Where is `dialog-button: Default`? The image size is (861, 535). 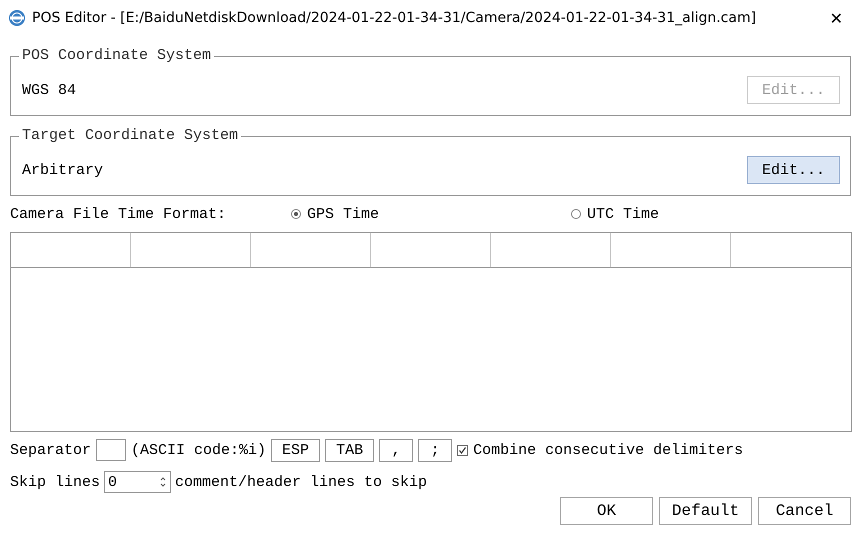
dialog-button: Default is located at coordinates (705, 511).